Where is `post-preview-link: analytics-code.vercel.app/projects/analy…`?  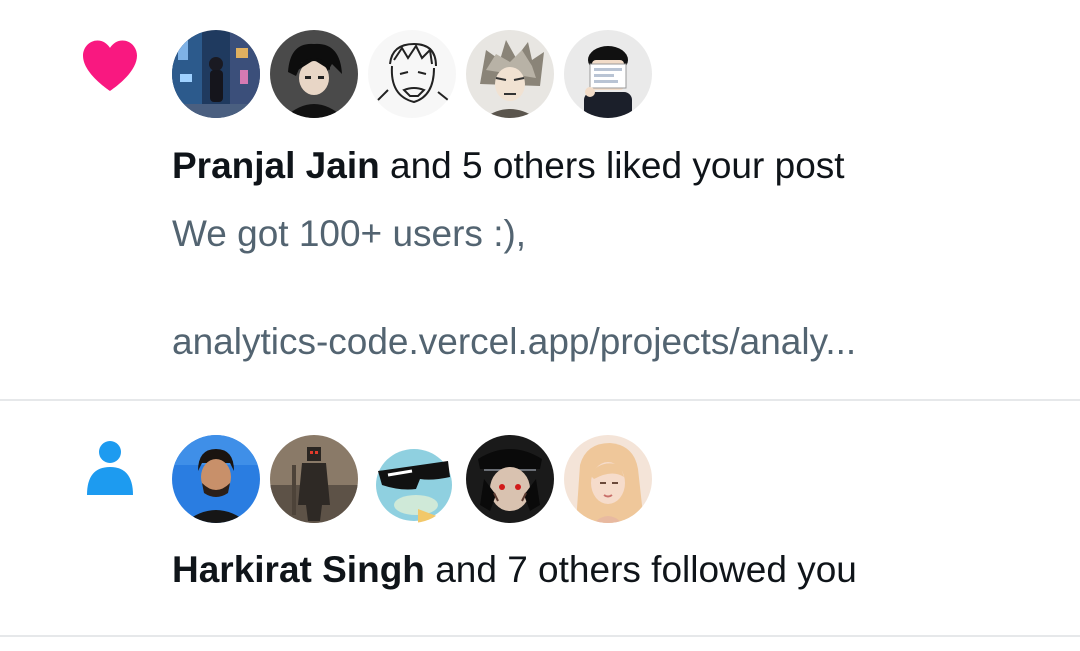
post-preview-link: analytics-code.vercel.app/projects/analy… is located at coordinates (514, 342).